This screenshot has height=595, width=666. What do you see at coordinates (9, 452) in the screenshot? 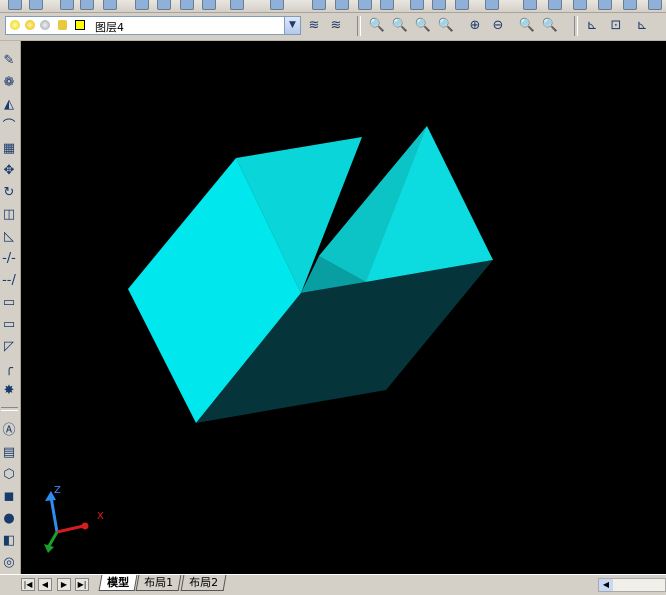
I see `multiline-text-icon: ▤` at bounding box center [9, 452].